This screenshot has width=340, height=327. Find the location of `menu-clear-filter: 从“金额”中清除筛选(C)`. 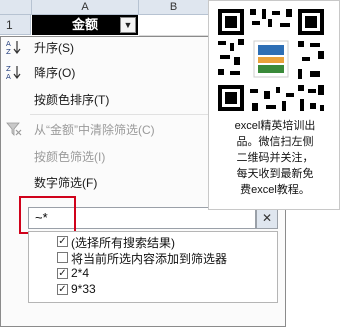

menu-clear-filter: 从“金额”中清除筛选(C) is located at coordinates (94, 130).